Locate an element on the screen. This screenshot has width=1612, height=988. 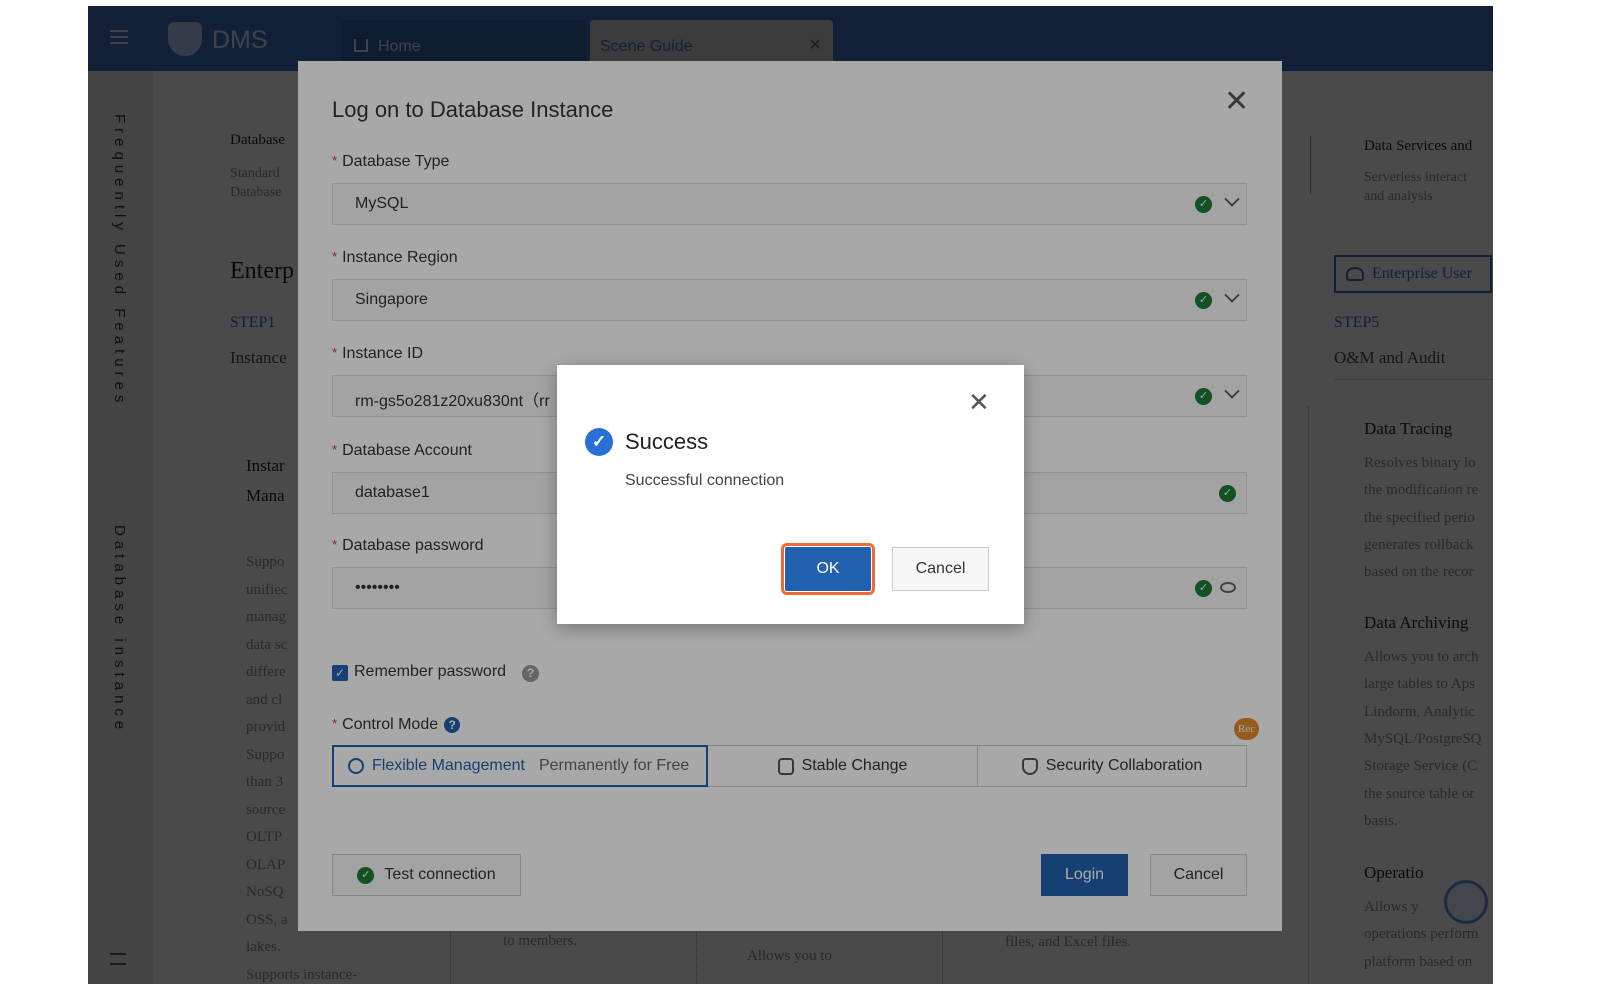
eye-hidden-icon is located at coordinates (1228, 587).